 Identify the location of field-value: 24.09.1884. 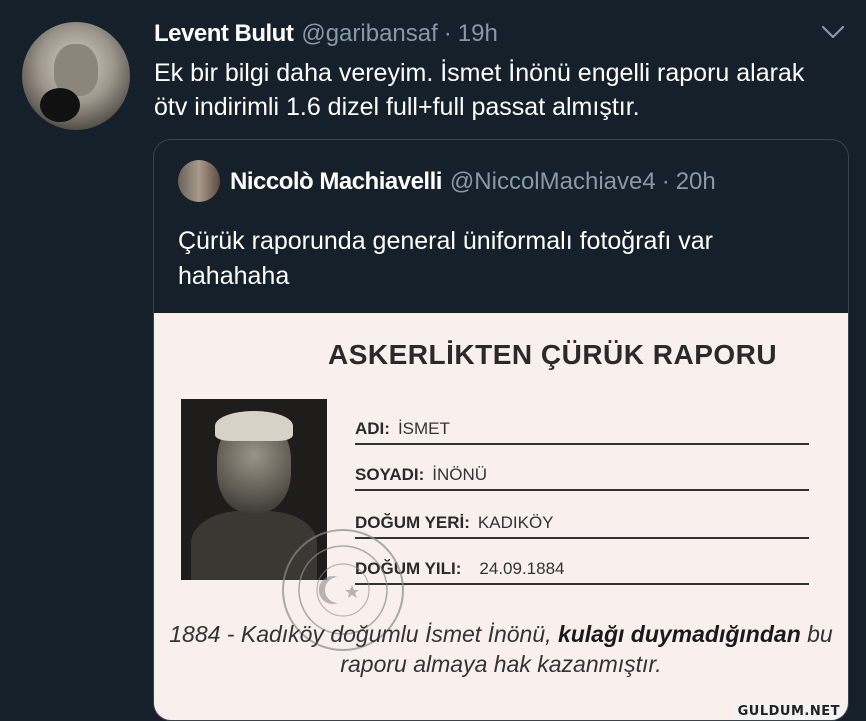
(522, 568).